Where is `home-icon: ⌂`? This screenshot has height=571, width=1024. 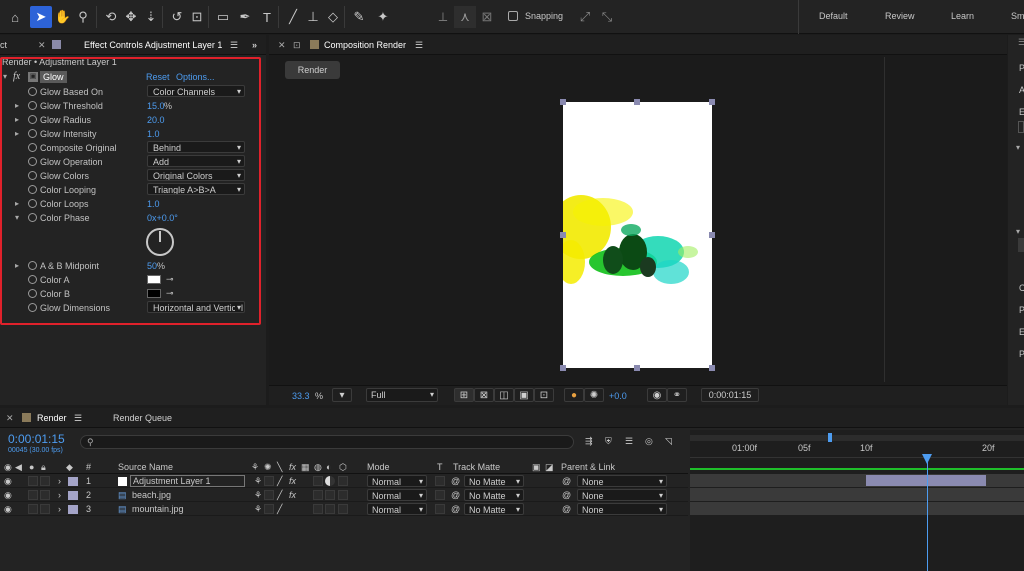 home-icon: ⌂ is located at coordinates (15, 17).